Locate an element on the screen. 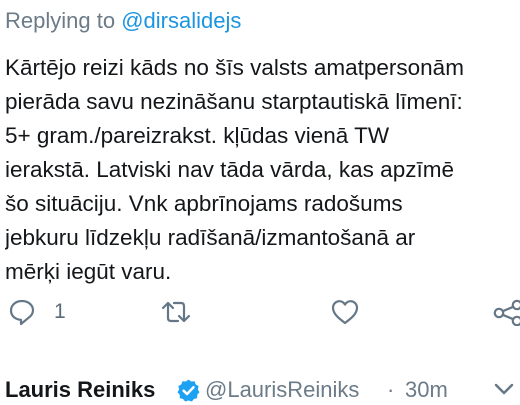 Image resolution: width=520 pixels, height=405 pixels. reply-icon is located at coordinates (22, 312).